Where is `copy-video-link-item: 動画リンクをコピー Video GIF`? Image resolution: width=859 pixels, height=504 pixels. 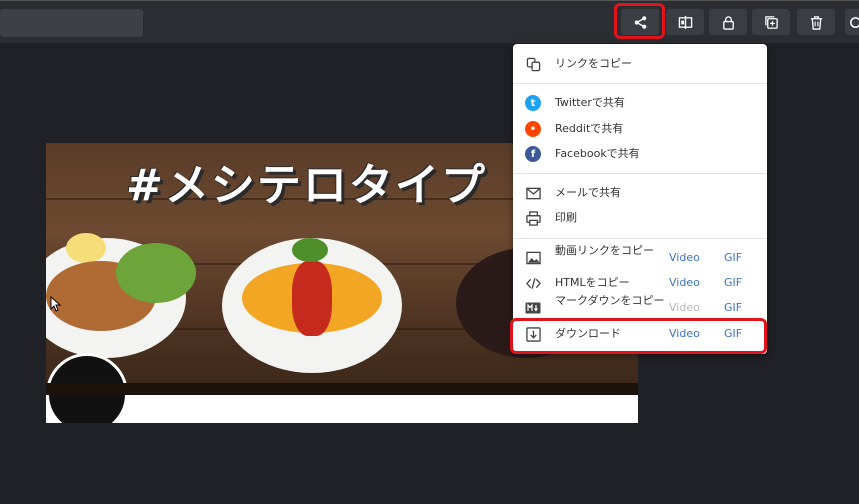
copy-video-link-item: 動画リンクをコピー Video GIF is located at coordinates (640, 257).